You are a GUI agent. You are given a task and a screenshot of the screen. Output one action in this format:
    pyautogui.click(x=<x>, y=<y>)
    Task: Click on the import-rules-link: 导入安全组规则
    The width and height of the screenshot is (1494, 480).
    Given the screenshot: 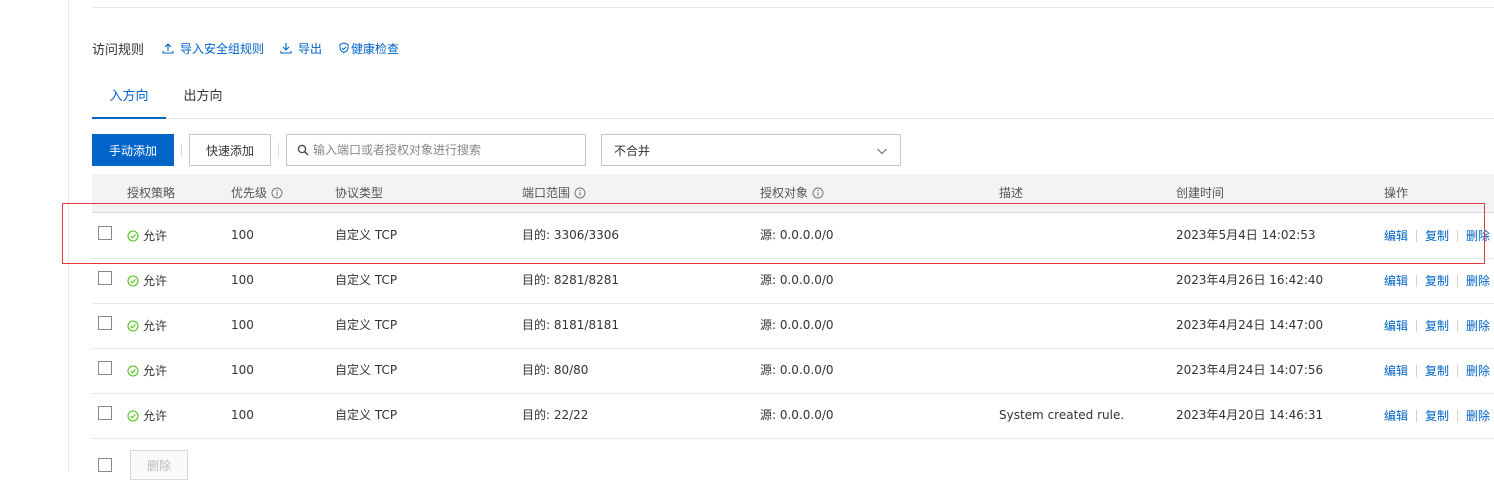 What is the action you would take?
    pyautogui.click(x=213, y=48)
    